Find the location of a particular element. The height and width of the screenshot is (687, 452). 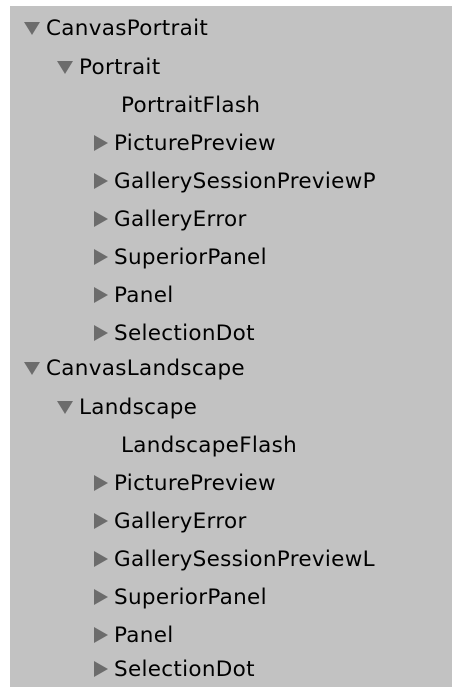

tree-item-canvaslandscape: CanvasLandscape is located at coordinates (231, 368).